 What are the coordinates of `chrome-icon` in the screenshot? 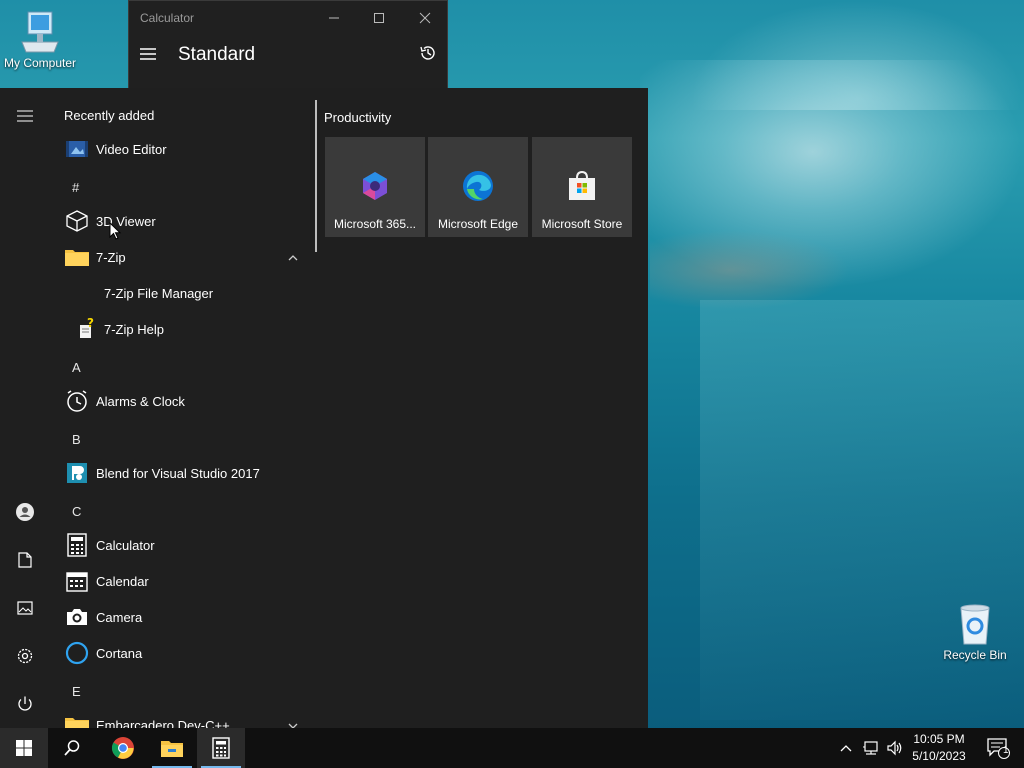 It's located at (122, 748).